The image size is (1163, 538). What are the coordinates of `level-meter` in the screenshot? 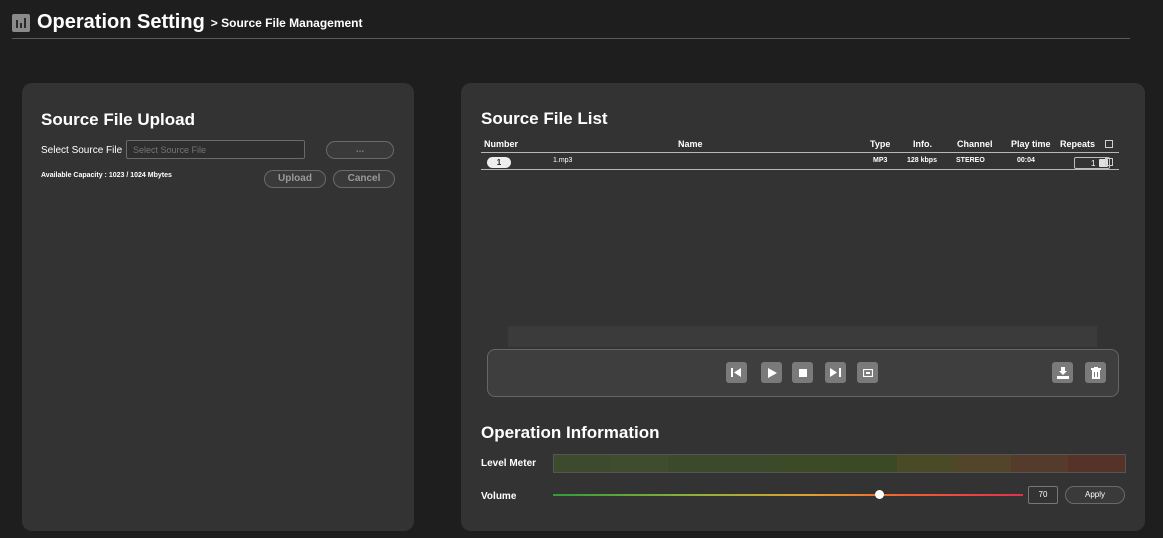 It's located at (839, 463).